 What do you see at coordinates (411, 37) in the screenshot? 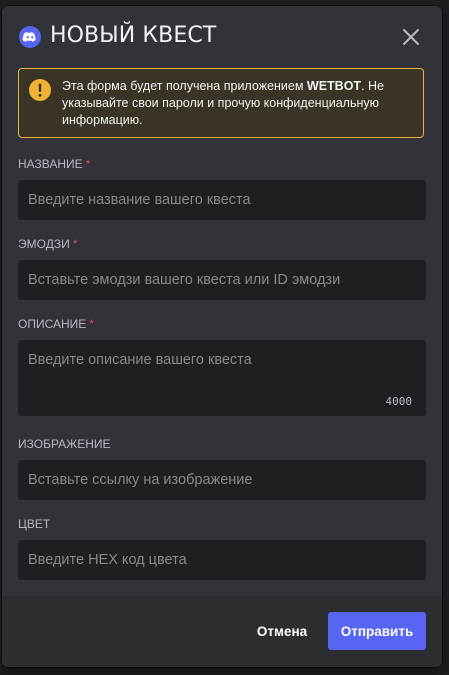
I see `close-icon` at bounding box center [411, 37].